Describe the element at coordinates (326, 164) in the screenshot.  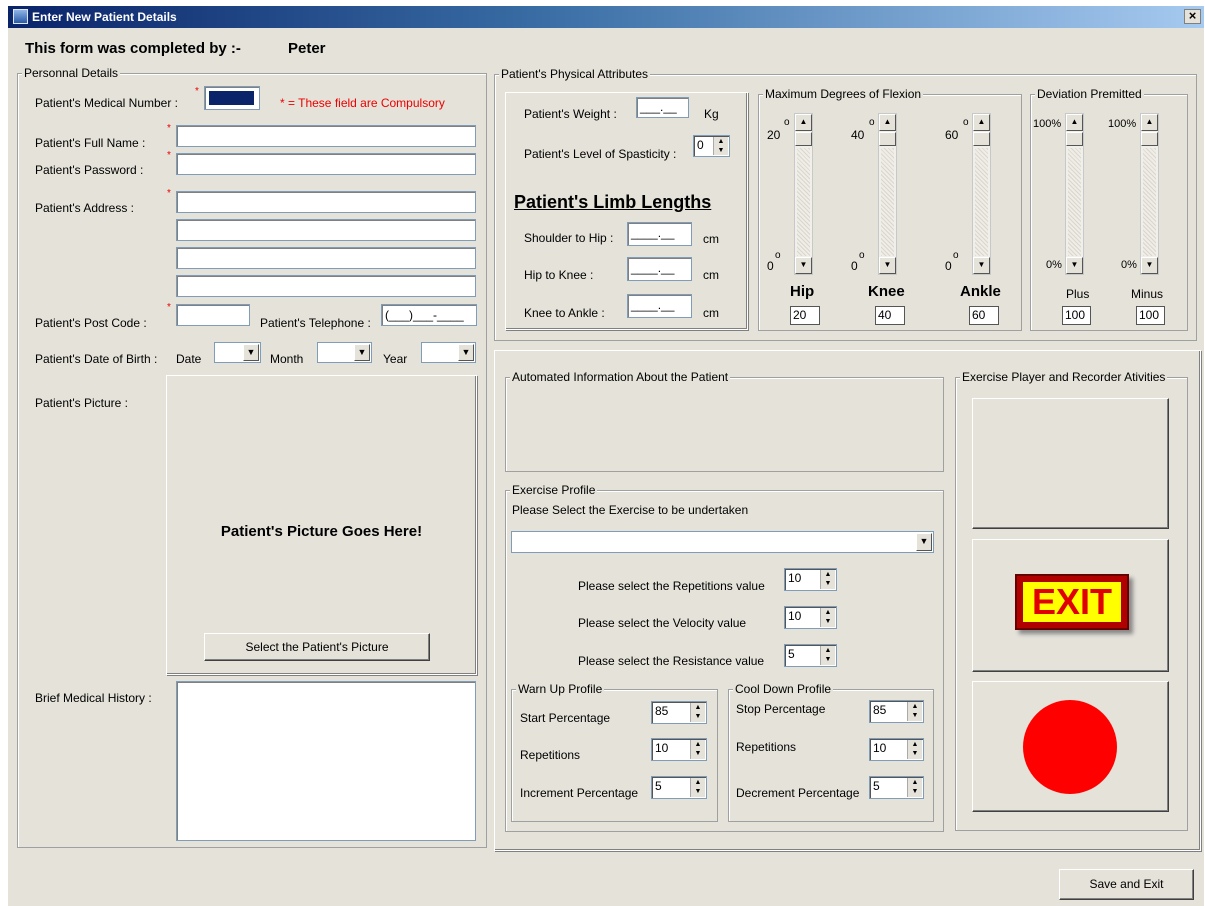
I see `password-input` at that location.